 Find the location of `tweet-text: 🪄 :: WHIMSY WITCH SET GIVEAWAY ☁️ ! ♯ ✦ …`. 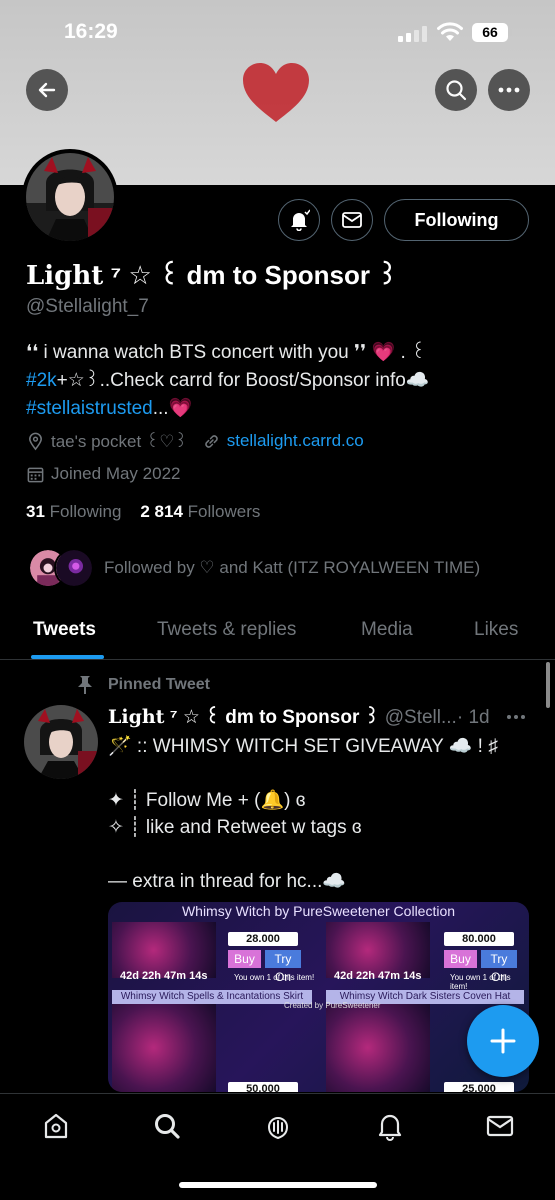

tweet-text: 🪄 :: WHIMSY WITCH SET GIVEAWAY ☁️ ! ♯ ✦ … is located at coordinates (323, 814).